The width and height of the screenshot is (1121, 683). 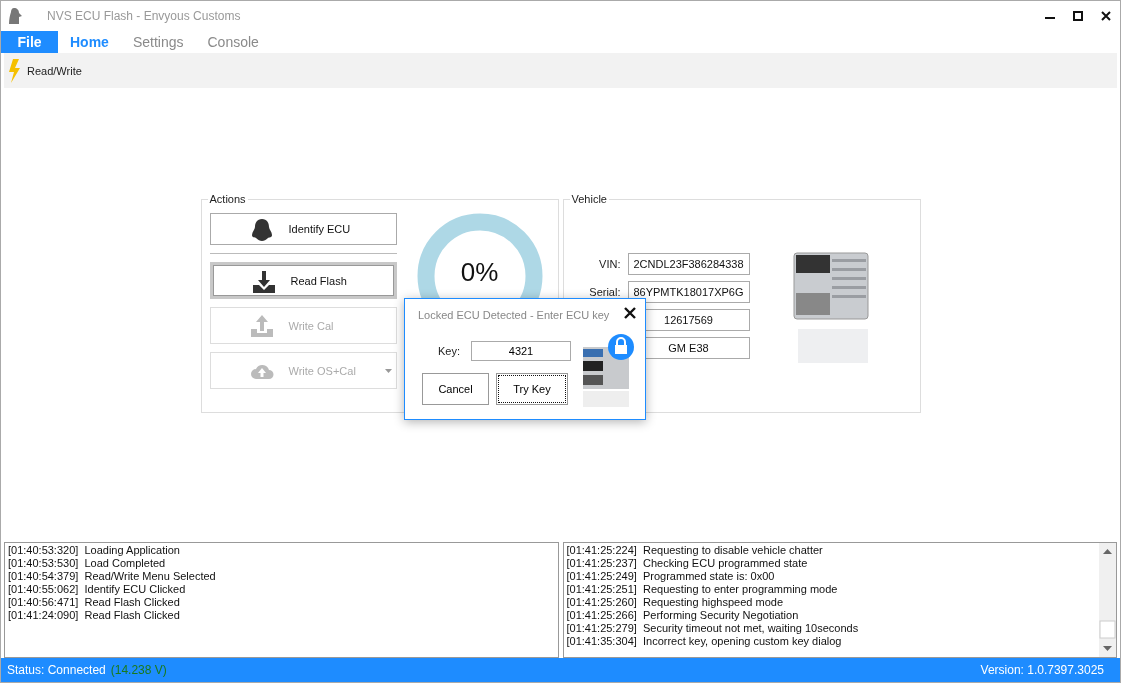 I want to click on dialog-title: Locked ECU Detected - Enter ECU key, so click(x=514, y=315).